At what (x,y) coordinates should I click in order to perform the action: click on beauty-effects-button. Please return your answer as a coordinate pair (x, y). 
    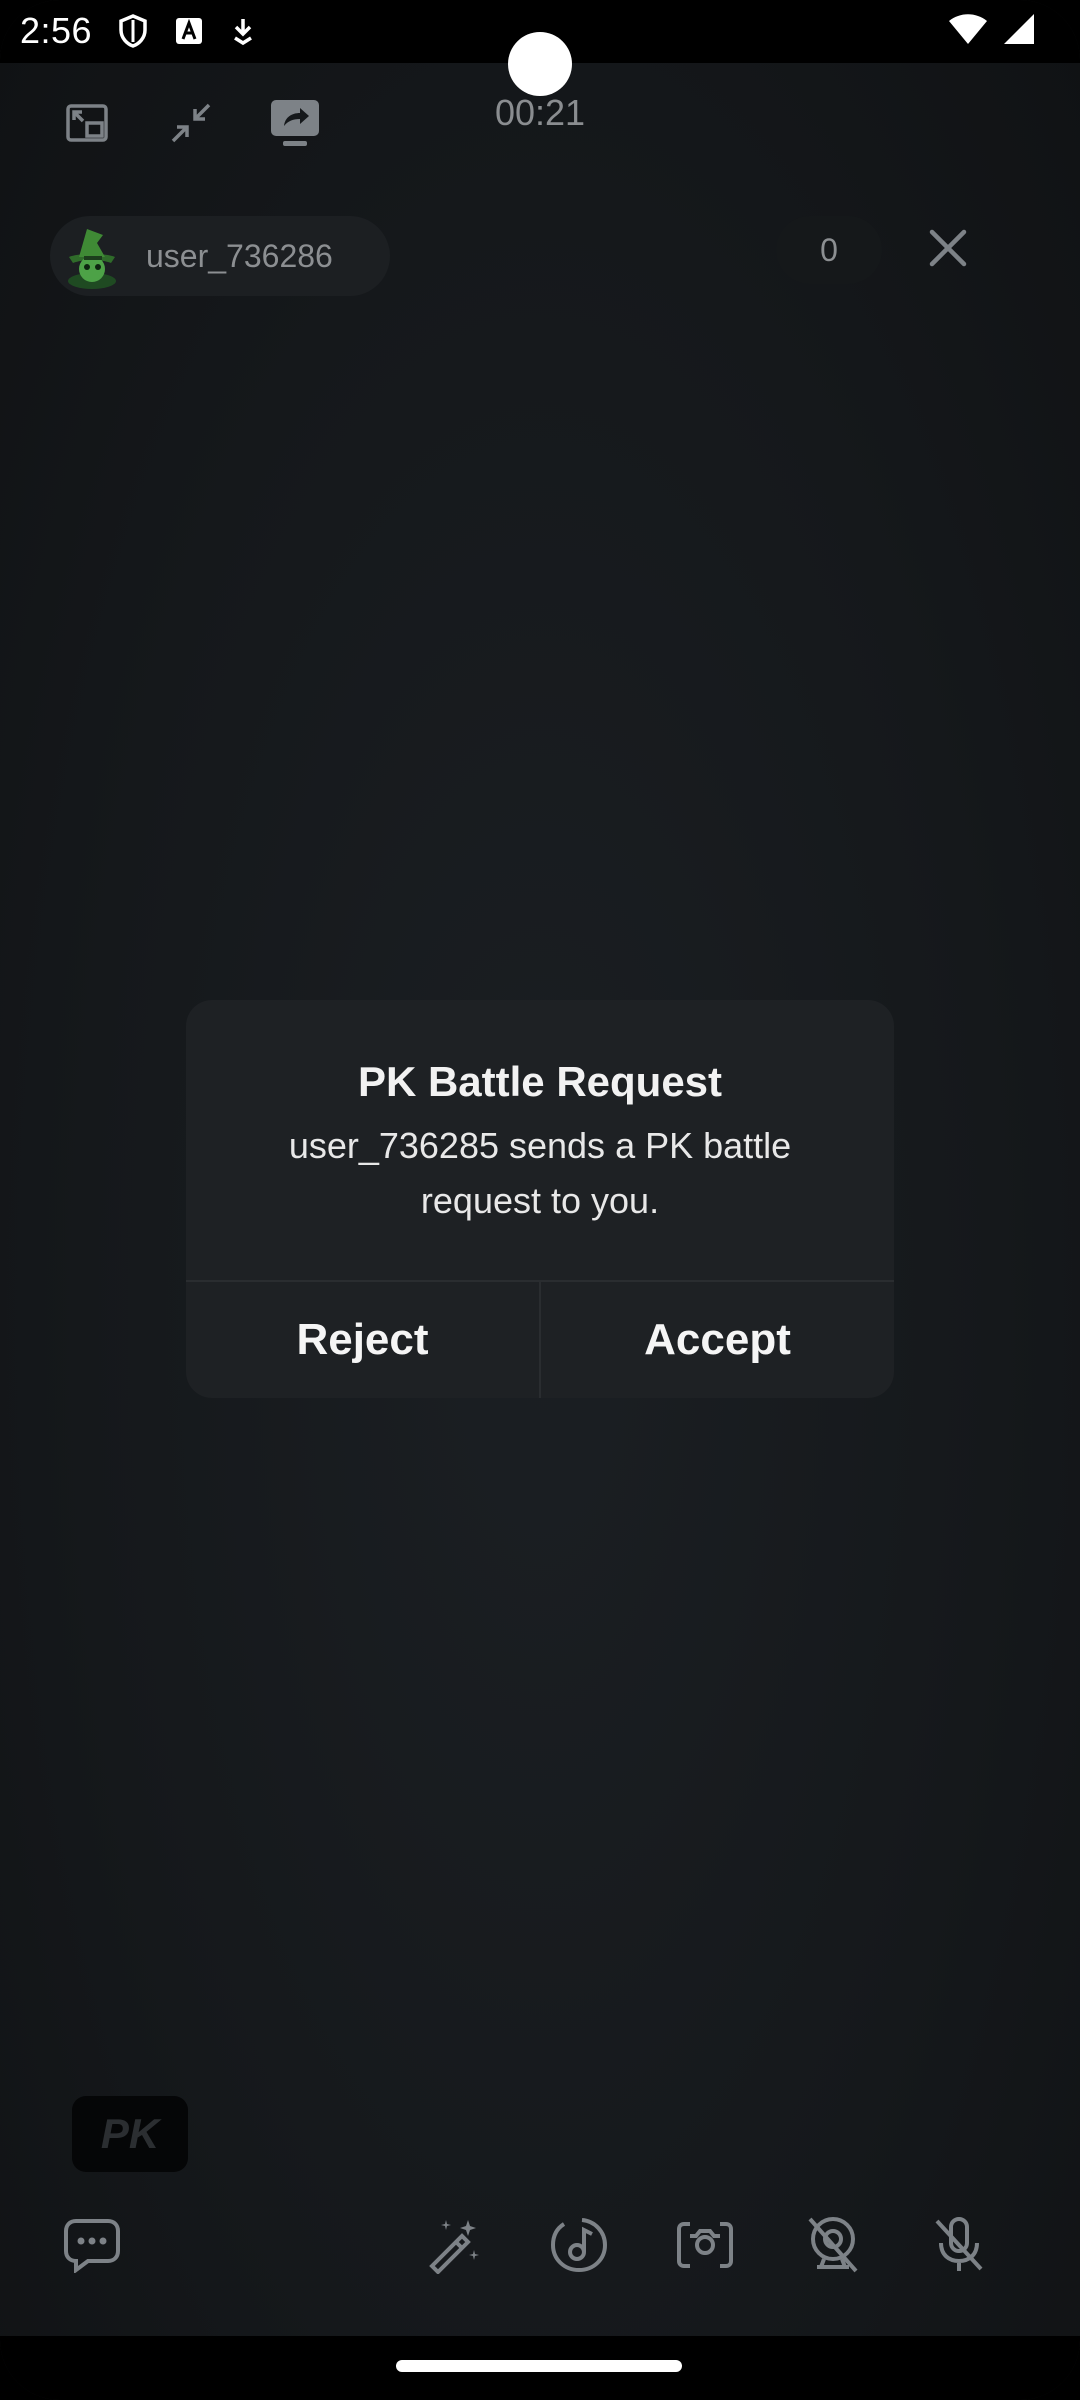
    Looking at the image, I should click on (453, 2247).